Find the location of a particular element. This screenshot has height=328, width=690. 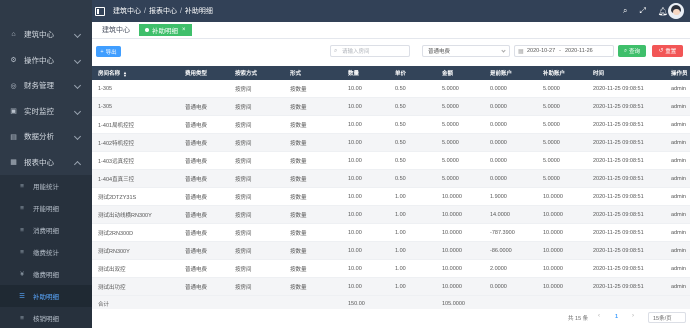

search-icon: ⌕ is located at coordinates (625, 11).